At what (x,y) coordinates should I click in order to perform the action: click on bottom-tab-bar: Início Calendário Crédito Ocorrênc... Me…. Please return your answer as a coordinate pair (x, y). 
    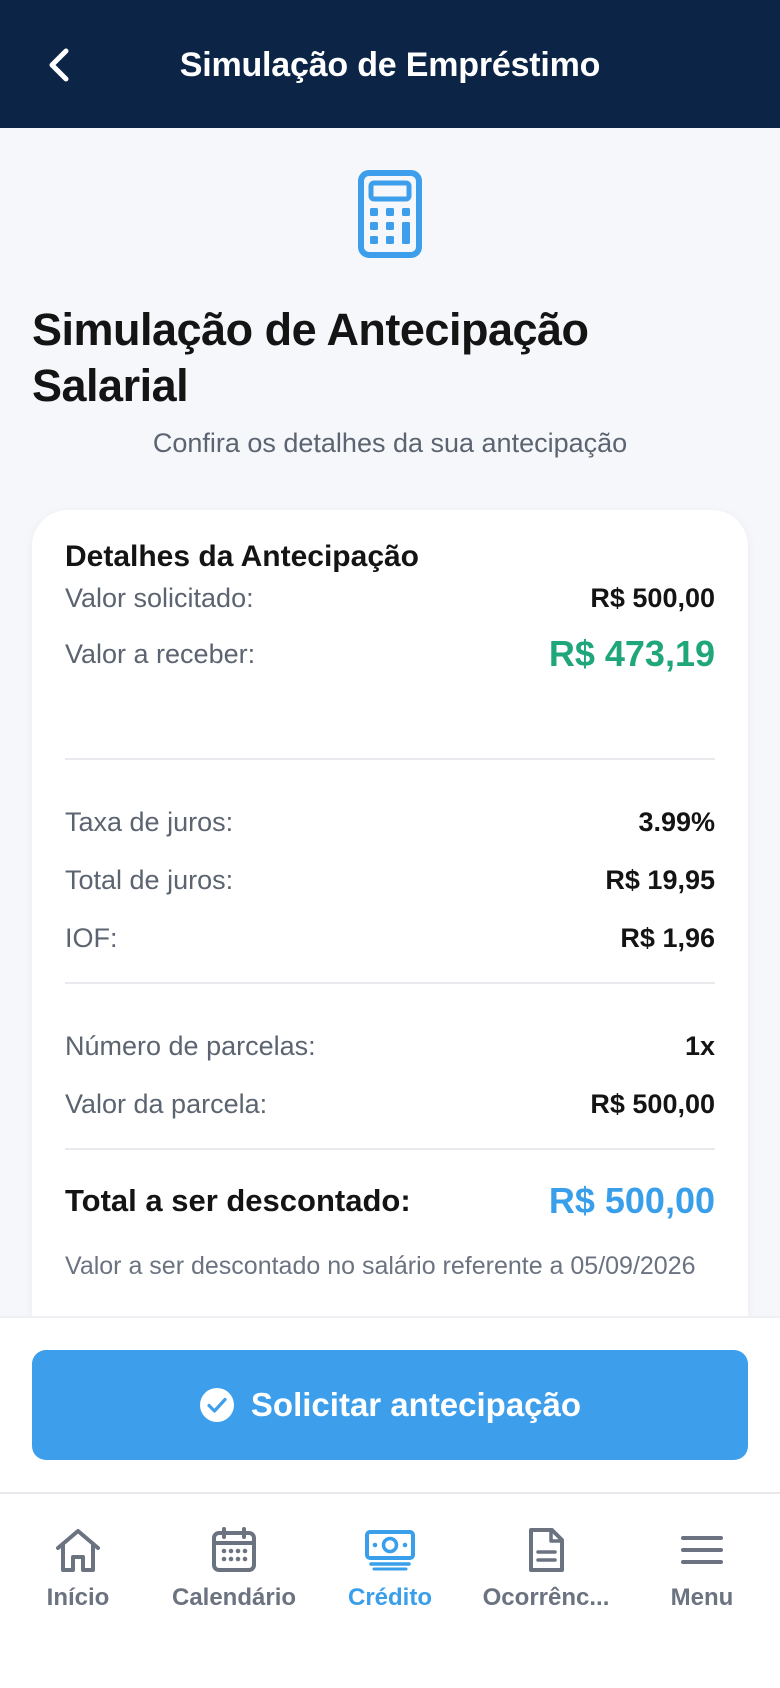
    Looking at the image, I should click on (390, 1590).